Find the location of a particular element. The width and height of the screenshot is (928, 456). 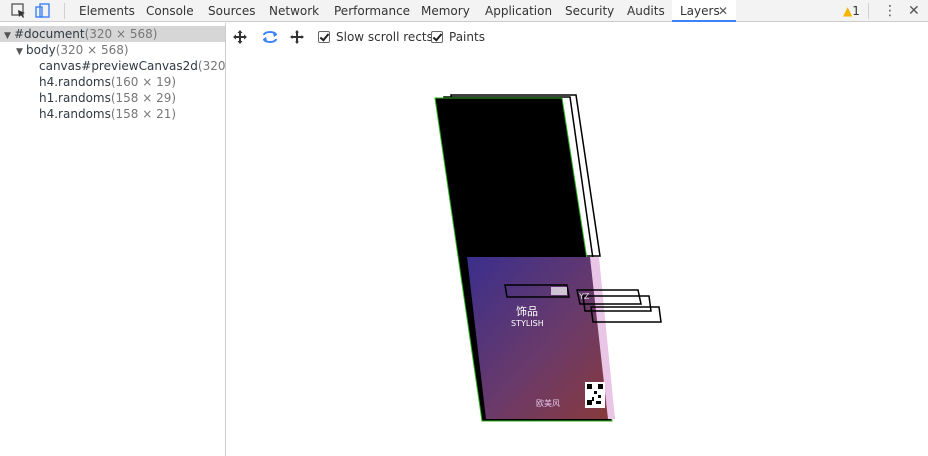

layer-h4-text-mark is located at coordinates (559, 291).